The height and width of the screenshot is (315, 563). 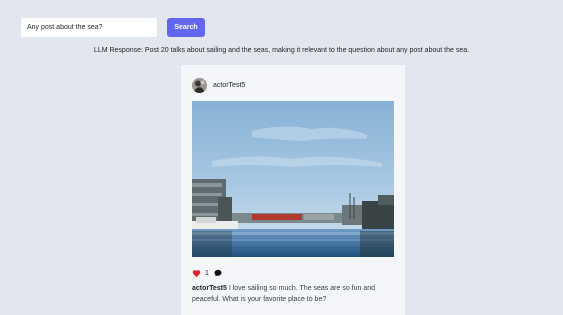 I want to click on heart-icon, so click(x=196, y=273).